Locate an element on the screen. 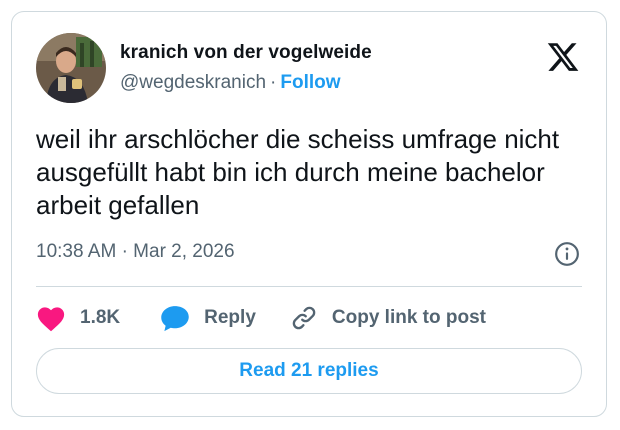 The width and height of the screenshot is (620, 430). like-count: 1.8K is located at coordinates (100, 317).